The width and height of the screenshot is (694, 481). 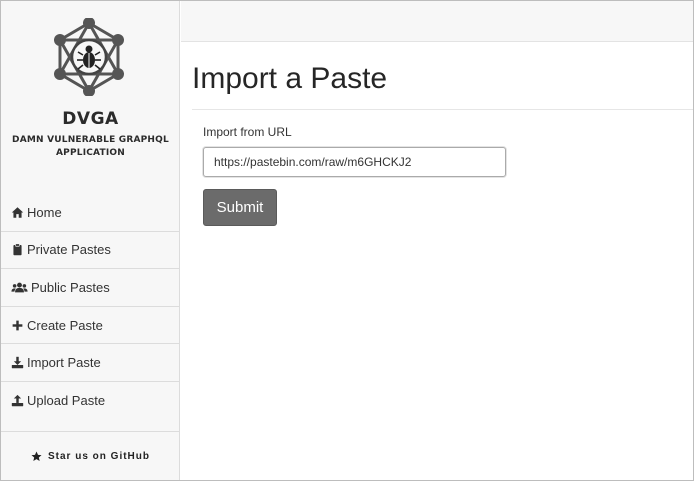 I want to click on sidebar-item-public-pastes: Public Pastes, so click(x=90, y=288).